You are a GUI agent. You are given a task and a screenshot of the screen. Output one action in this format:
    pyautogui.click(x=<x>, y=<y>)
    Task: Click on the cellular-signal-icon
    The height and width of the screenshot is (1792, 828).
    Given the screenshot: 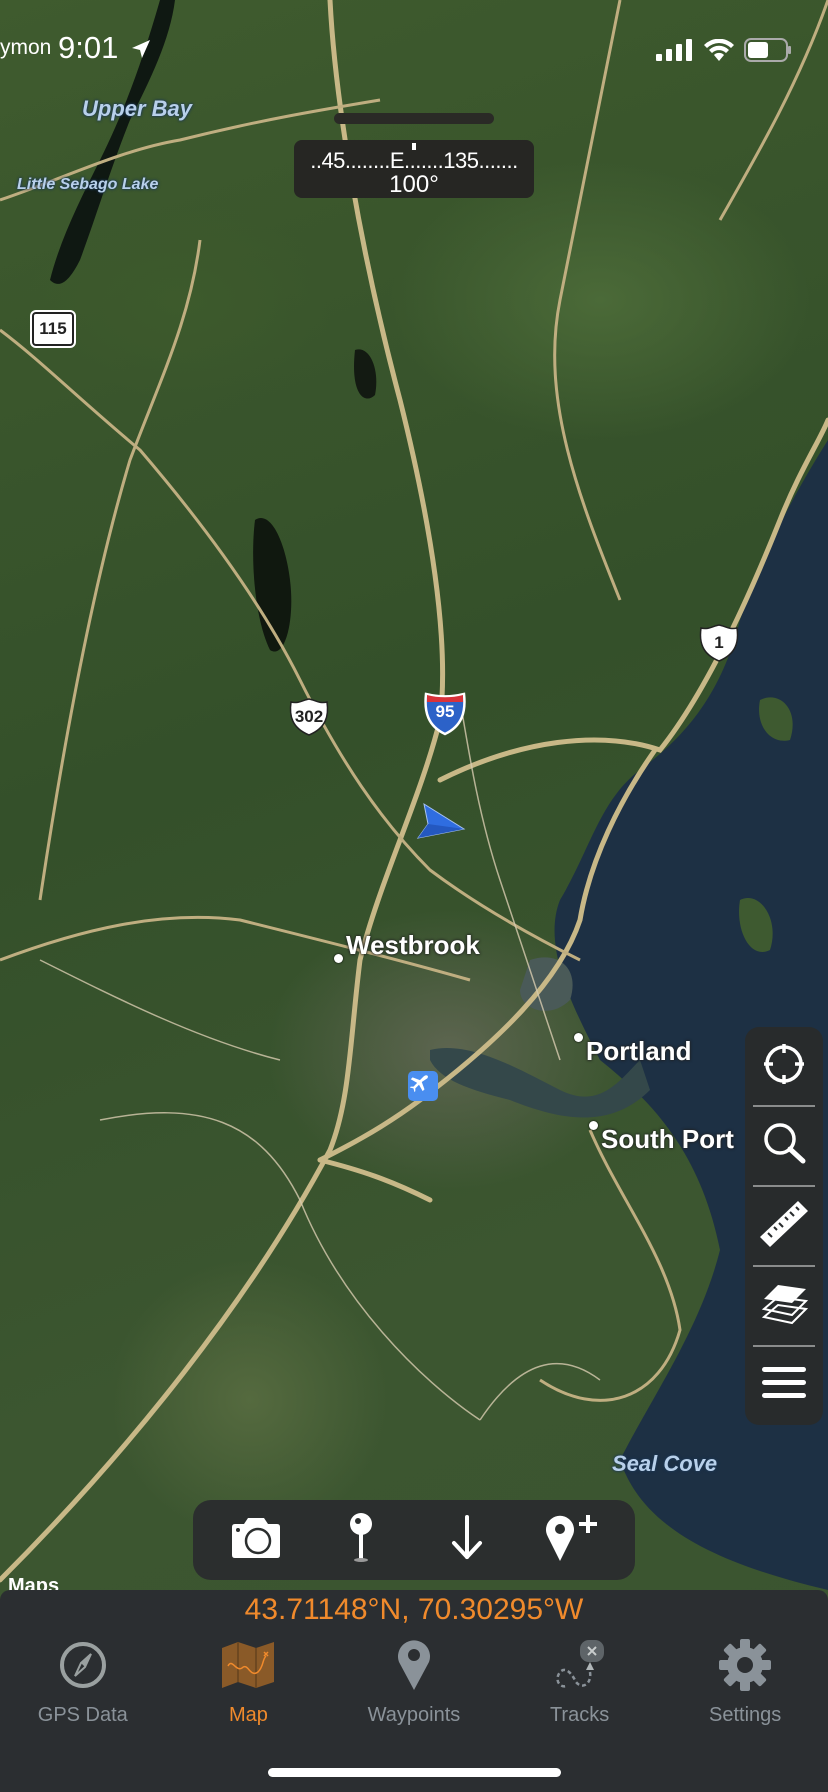 What is the action you would take?
    pyautogui.click(x=675, y=52)
    